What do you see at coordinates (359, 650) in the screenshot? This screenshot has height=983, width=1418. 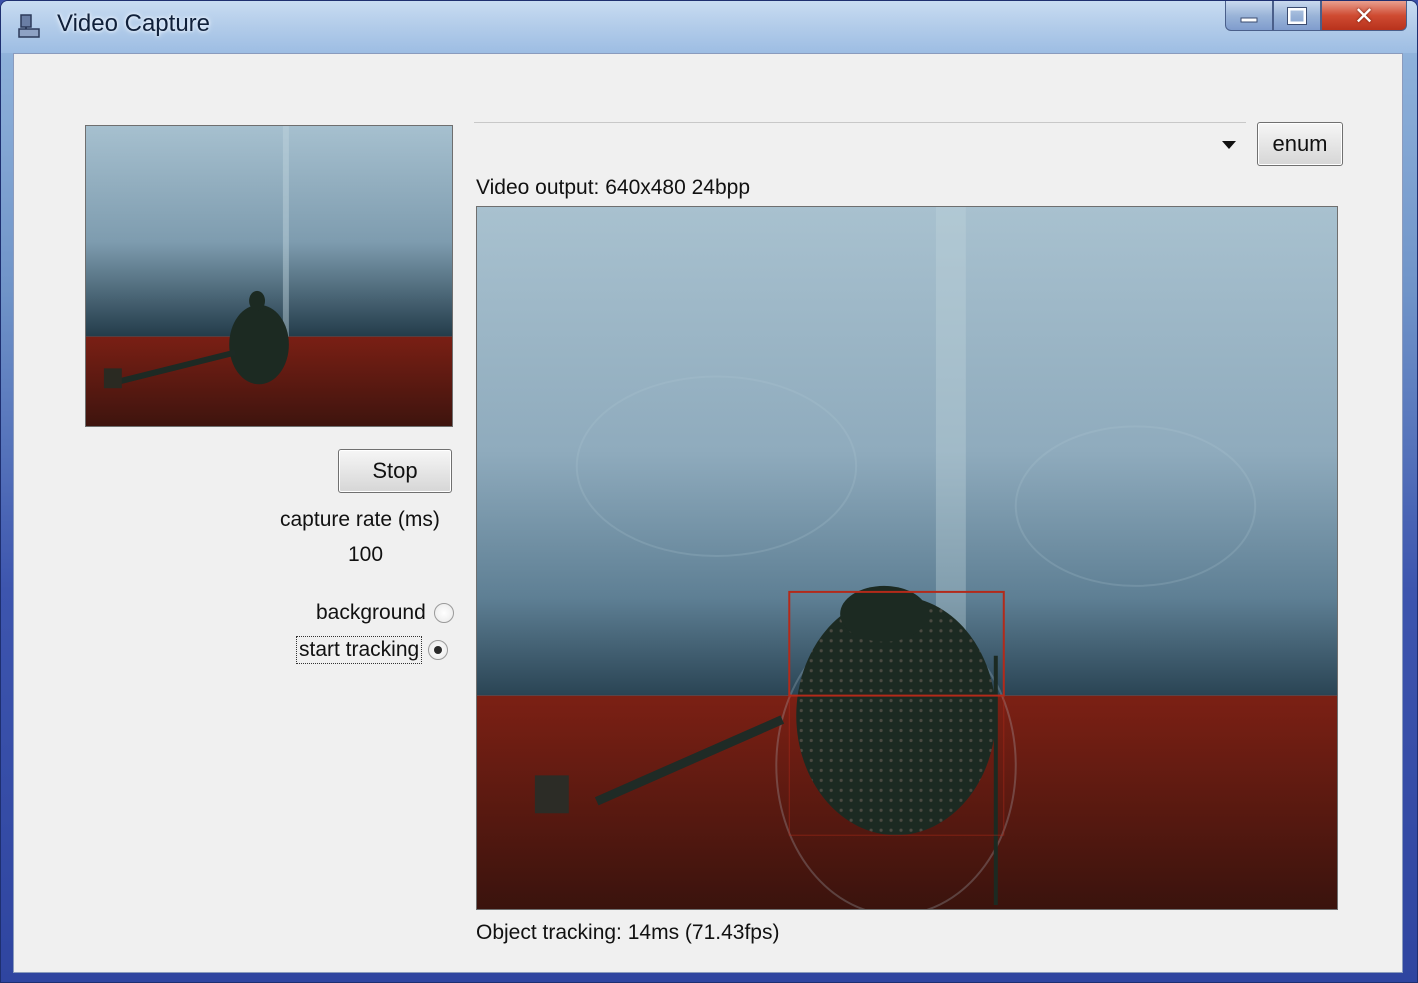 I see `start-tracking-label: start tracking` at bounding box center [359, 650].